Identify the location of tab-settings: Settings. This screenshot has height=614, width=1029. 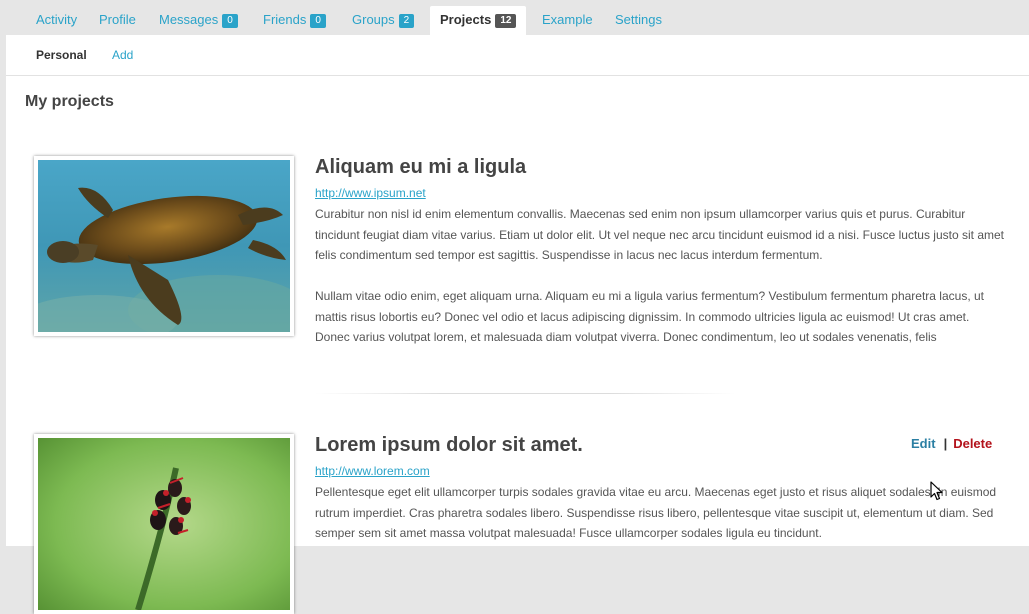
(638, 20).